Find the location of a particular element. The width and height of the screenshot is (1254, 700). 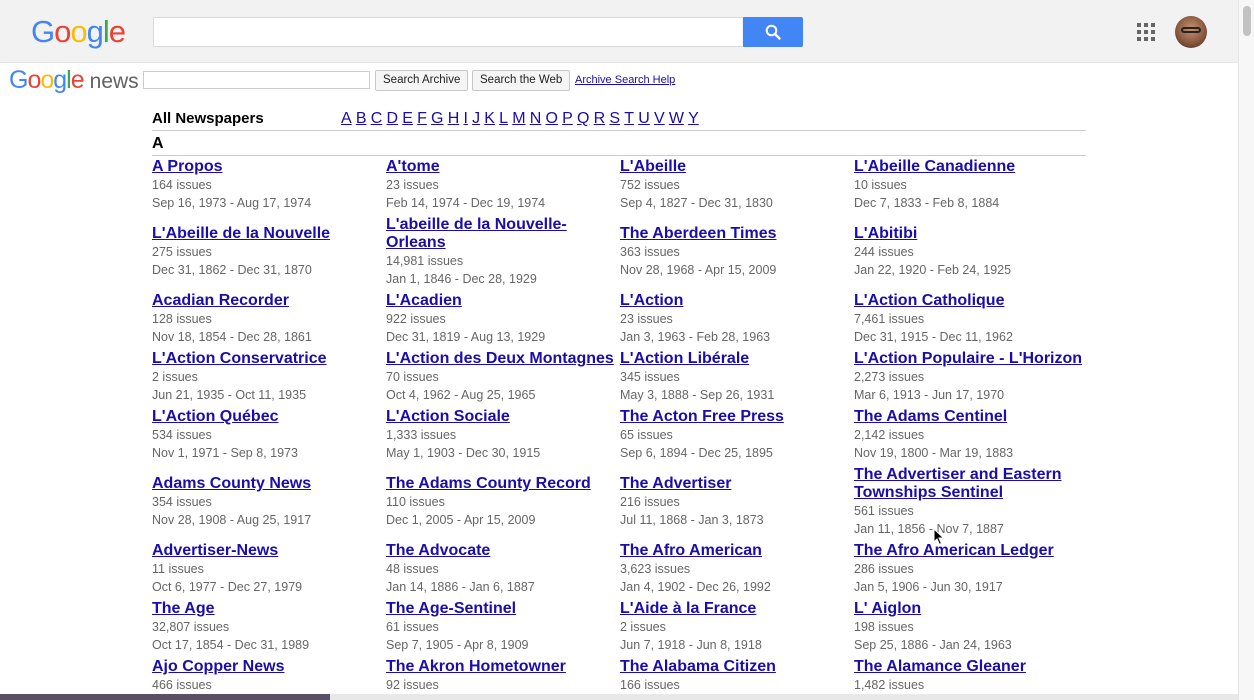

letter-link-k: K is located at coordinates (489, 118).